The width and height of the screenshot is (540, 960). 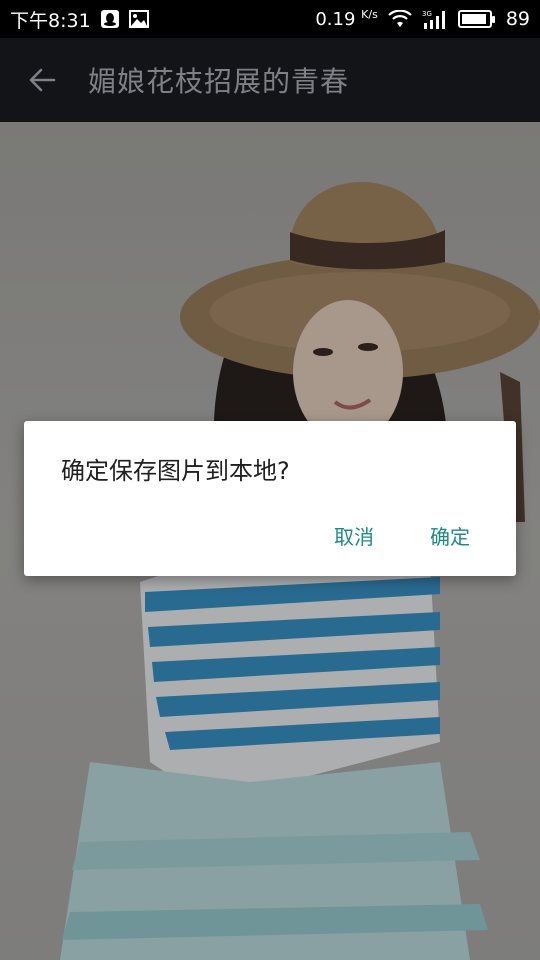 I want to click on network-type-label: 3G, so click(x=427, y=14).